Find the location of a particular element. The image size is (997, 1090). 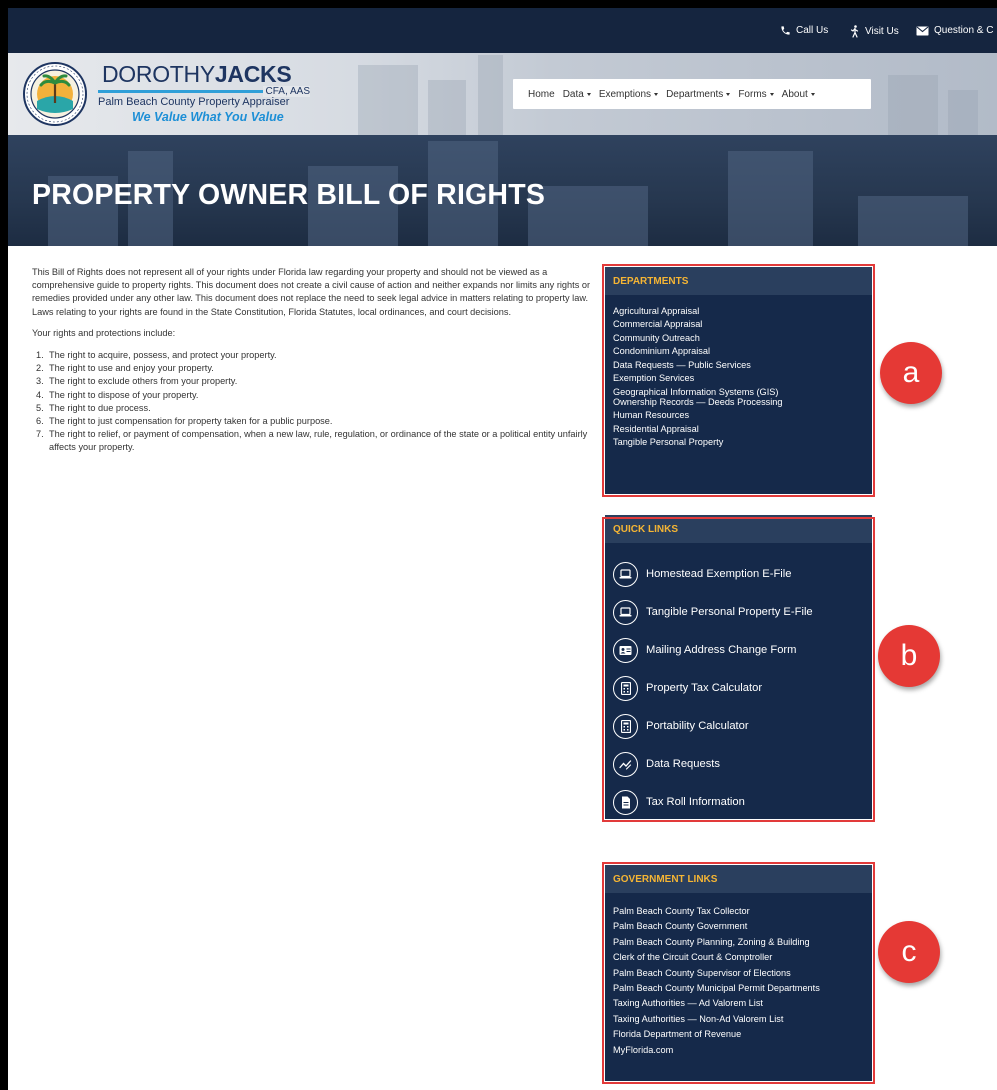

department-link: Geographical Information Systems (GIS) is located at coordinates (698, 392).